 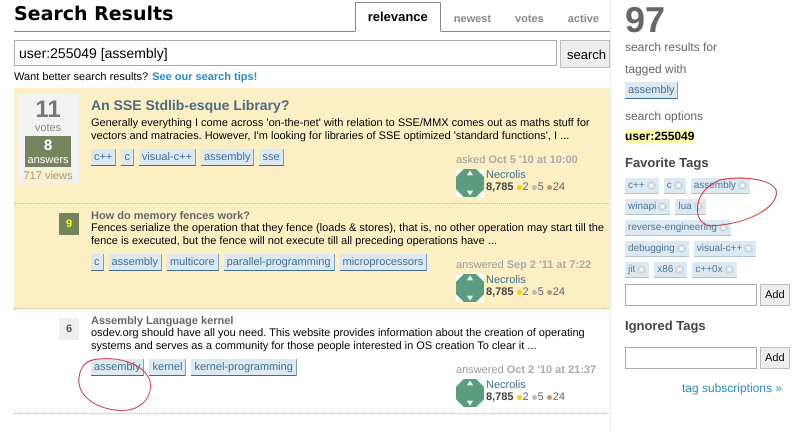 What do you see at coordinates (384, 262) in the screenshot?
I see `tag-link: microprocessors` at bounding box center [384, 262].